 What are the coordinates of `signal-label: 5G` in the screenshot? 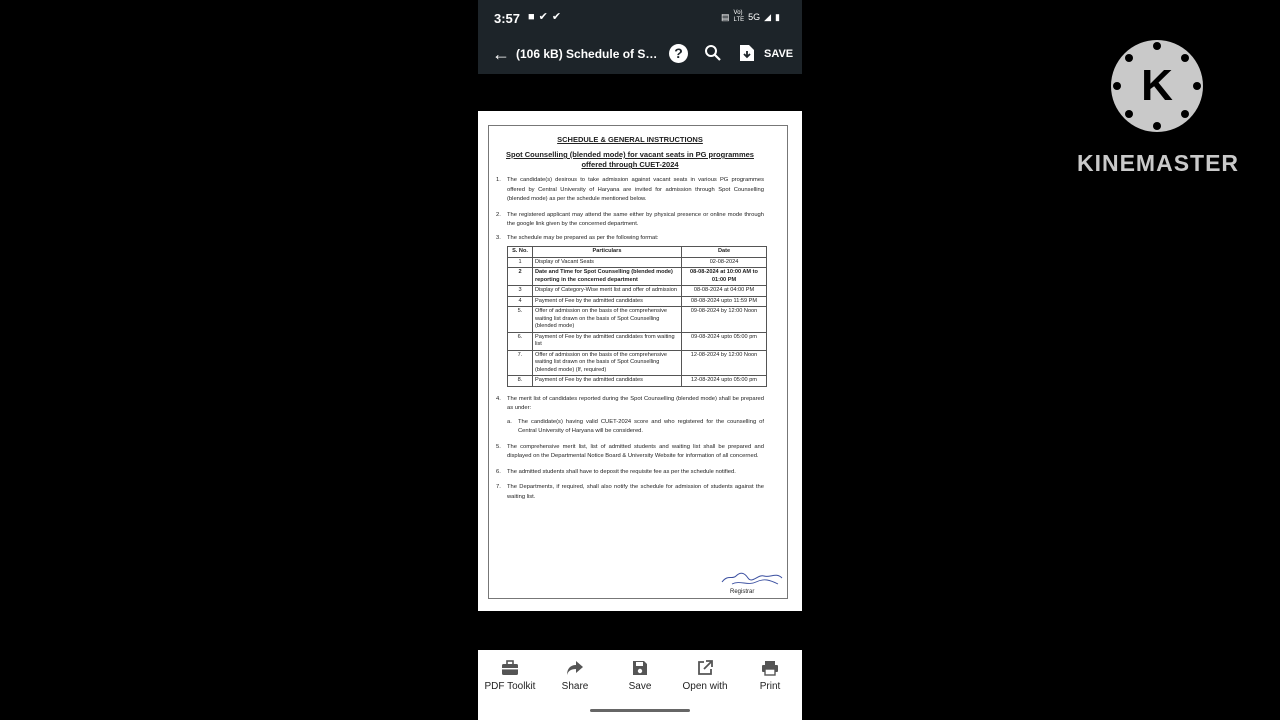 It's located at (754, 17).